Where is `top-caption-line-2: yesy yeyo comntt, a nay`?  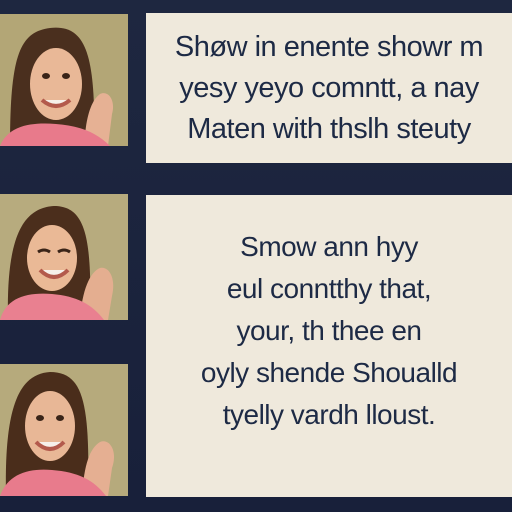
top-caption-line-2: yesy yeyo comntt, a nay is located at coordinates (329, 87).